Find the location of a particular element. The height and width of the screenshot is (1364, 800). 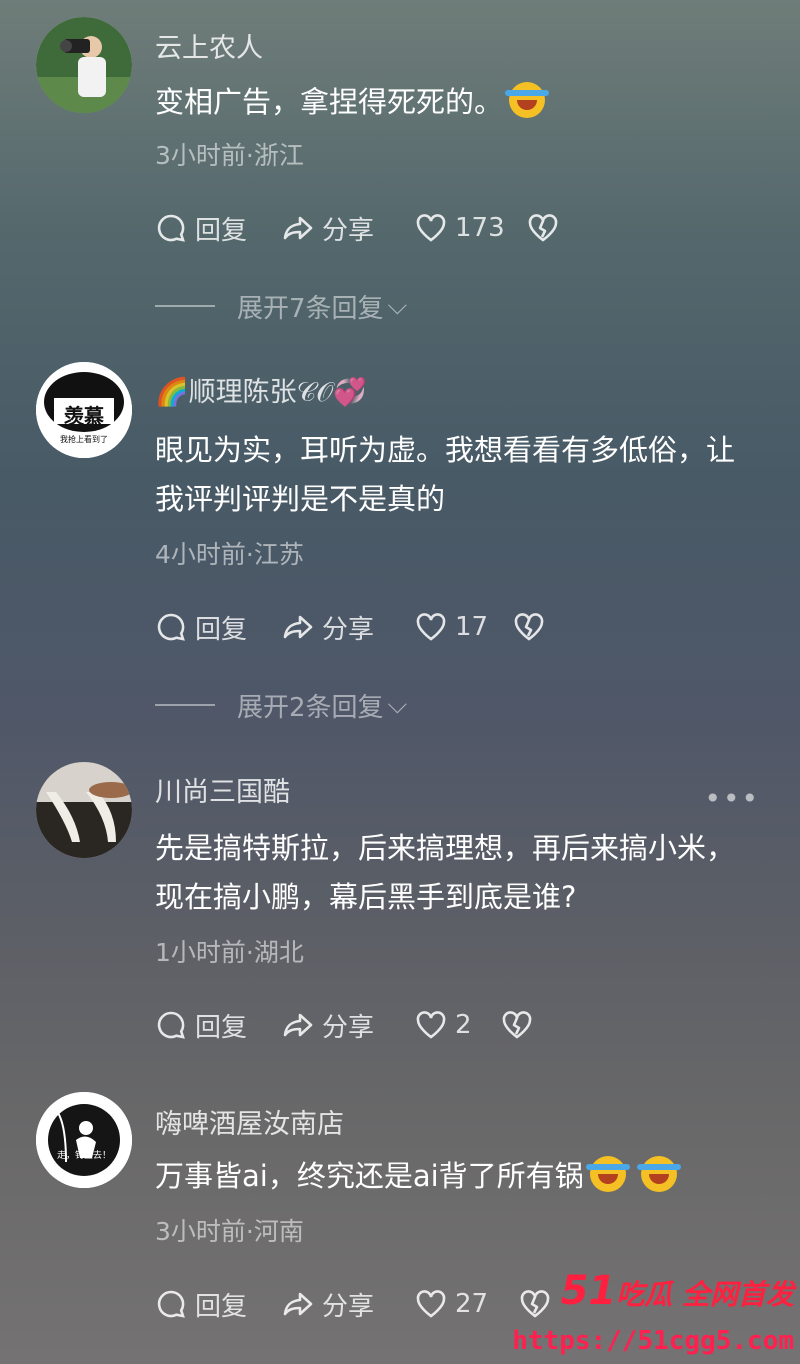

comment-body: 眼见为实，耳听为虚。我想看看有多低俗，让我评判评判是不是真的 is located at coordinates (445, 474).